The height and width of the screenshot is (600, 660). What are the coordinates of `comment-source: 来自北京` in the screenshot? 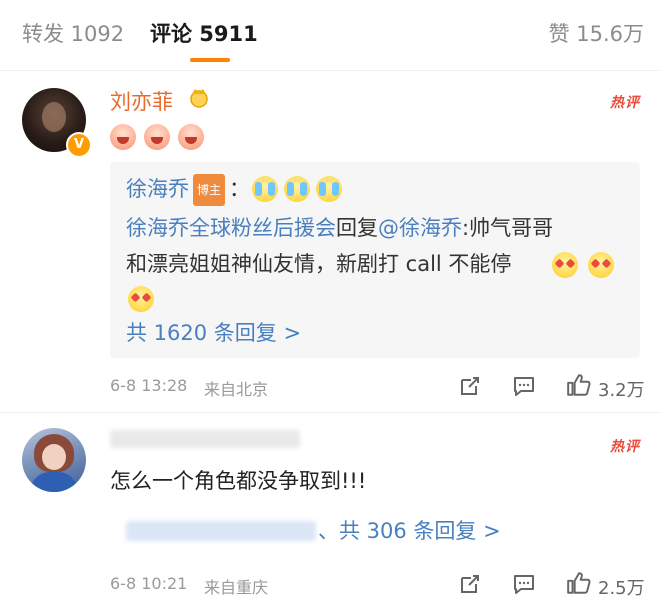 It's located at (236, 389).